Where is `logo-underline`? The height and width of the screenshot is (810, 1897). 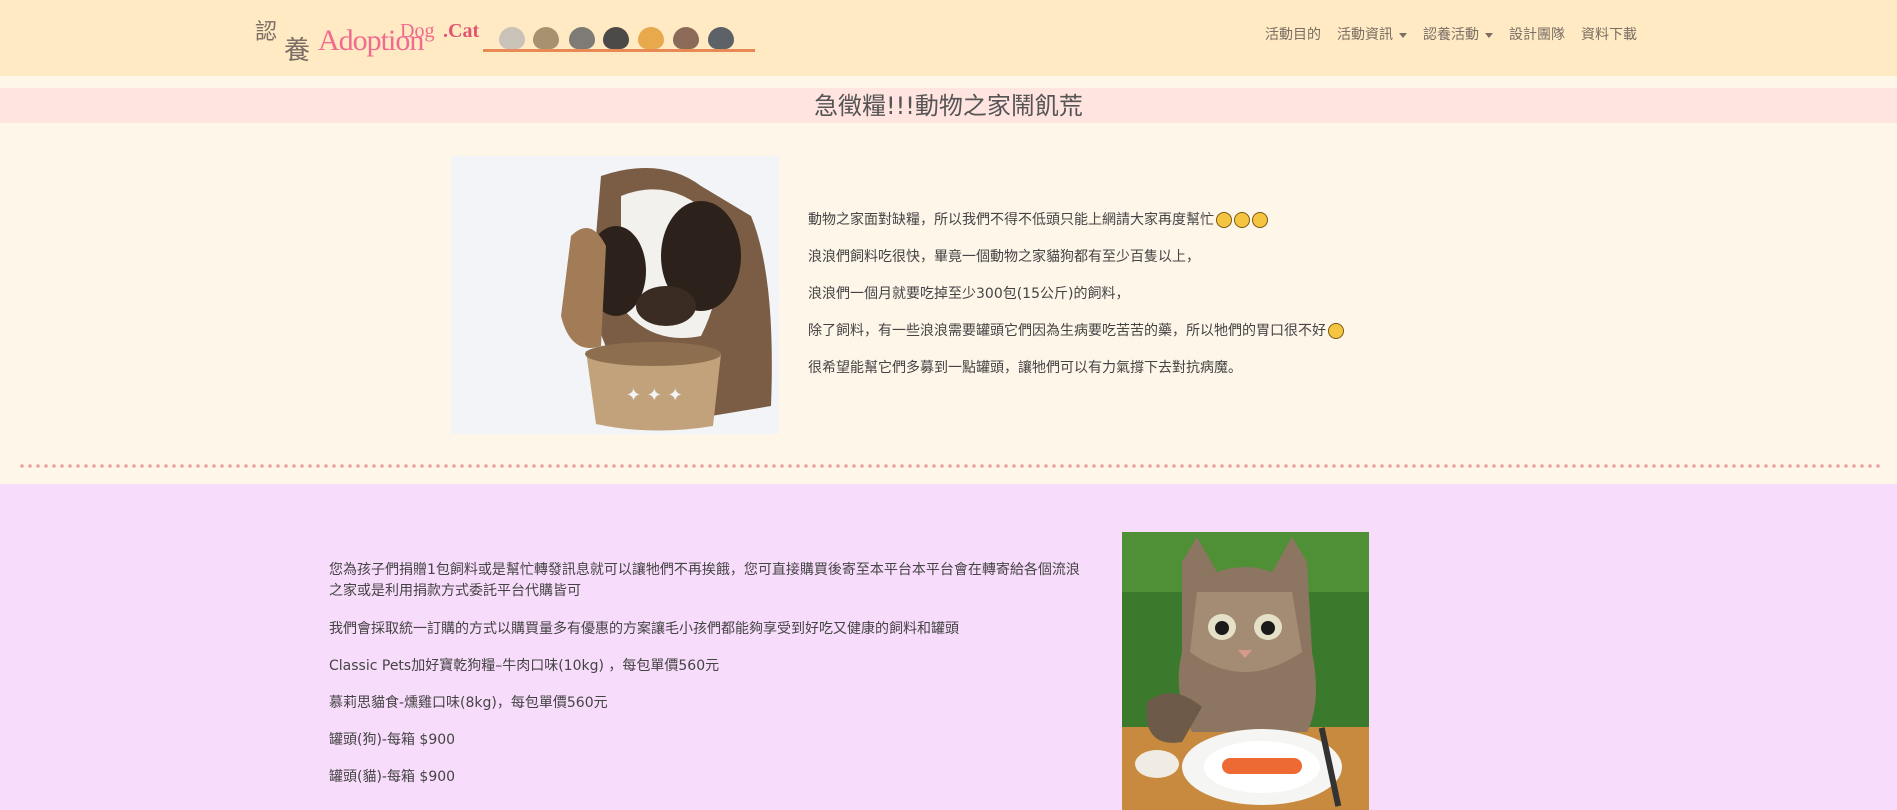 logo-underline is located at coordinates (619, 50).